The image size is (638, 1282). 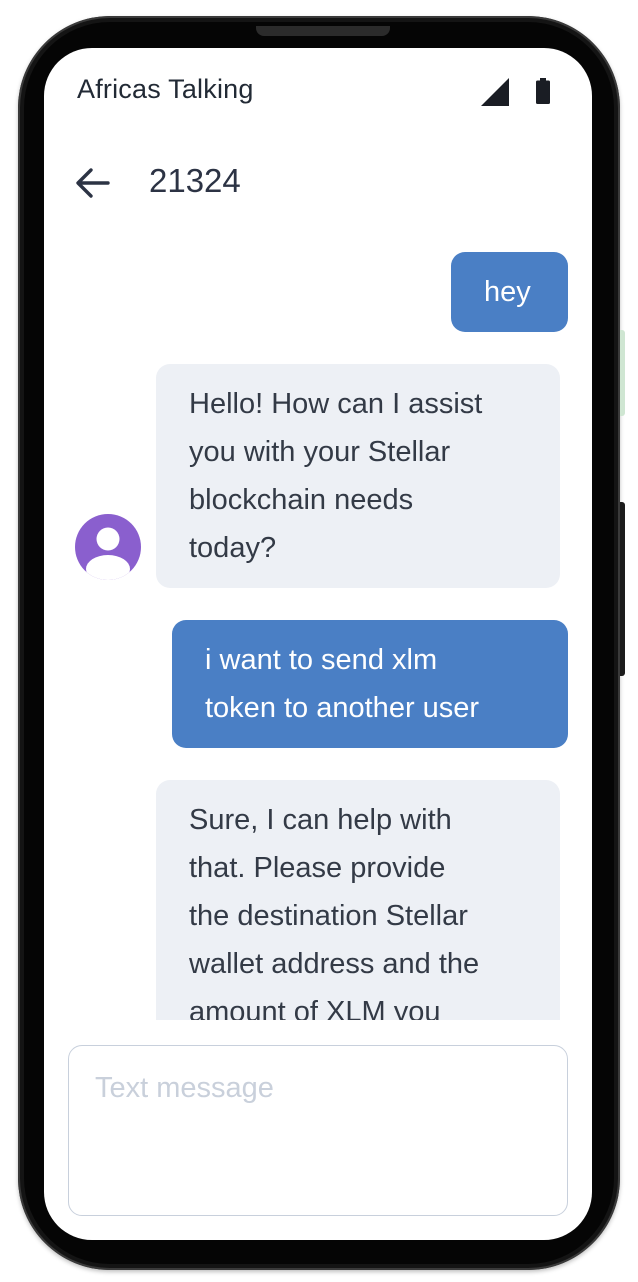 I want to click on status-bar: Africas Talking, so click(x=318, y=93).